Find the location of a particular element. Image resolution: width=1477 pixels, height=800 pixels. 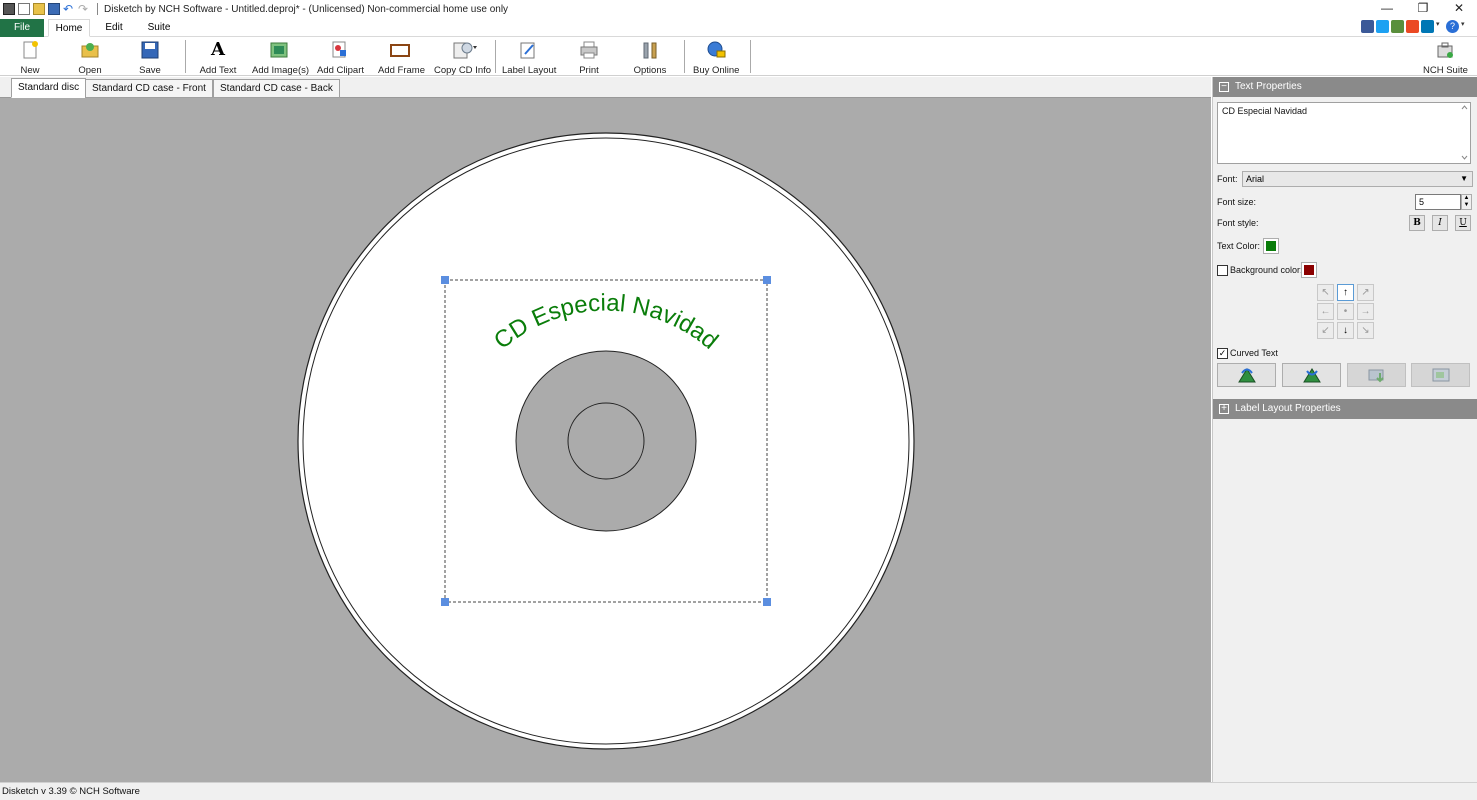

chevron-down-icon: ▾ is located at coordinates (1440, 26).